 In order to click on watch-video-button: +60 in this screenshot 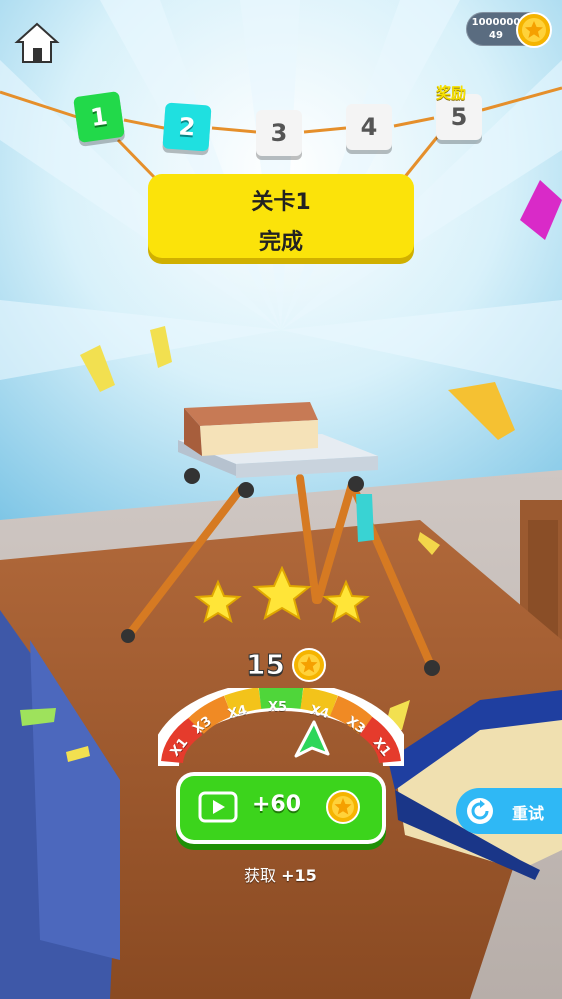, I will do `click(281, 808)`.